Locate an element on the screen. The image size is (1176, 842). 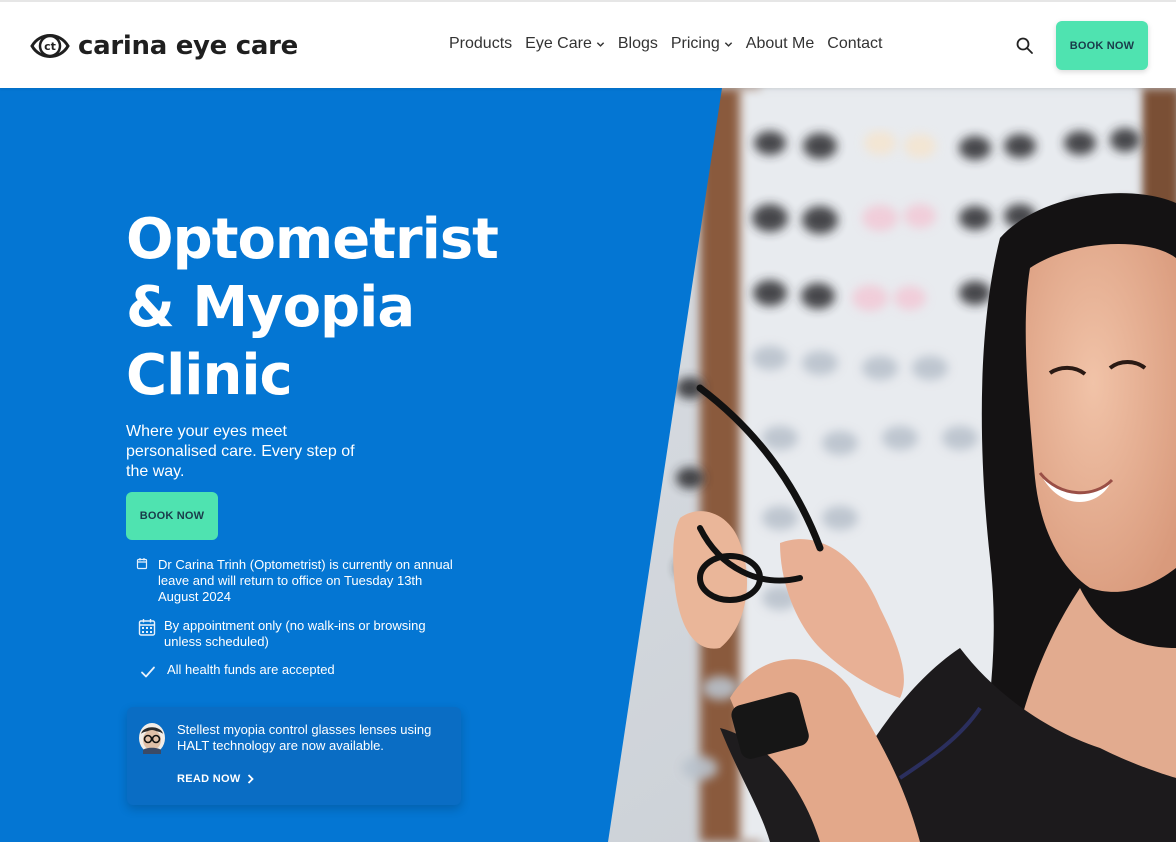
nav-item-about-me: About Me is located at coordinates (780, 44).